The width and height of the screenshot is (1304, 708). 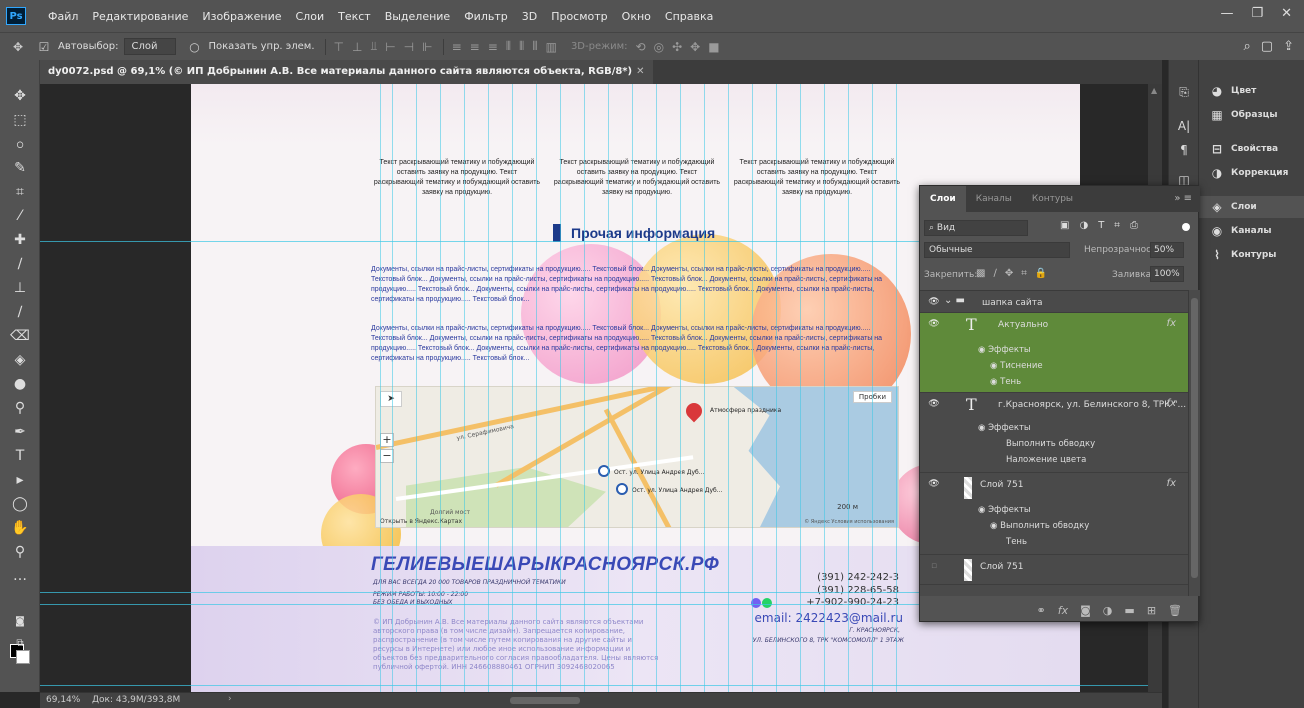 I want to click on menu-layers: Слои, so click(x=310, y=16).